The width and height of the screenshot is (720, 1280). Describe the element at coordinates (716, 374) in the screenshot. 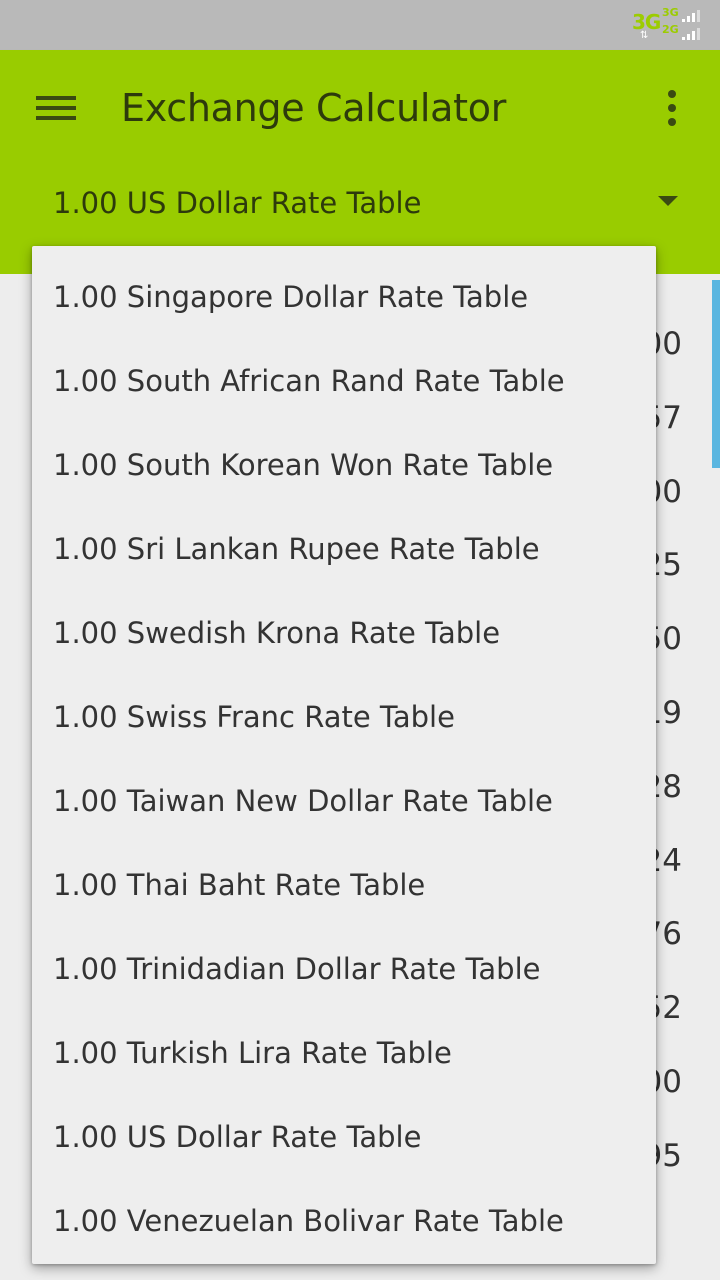

I see `scrollbar` at that location.